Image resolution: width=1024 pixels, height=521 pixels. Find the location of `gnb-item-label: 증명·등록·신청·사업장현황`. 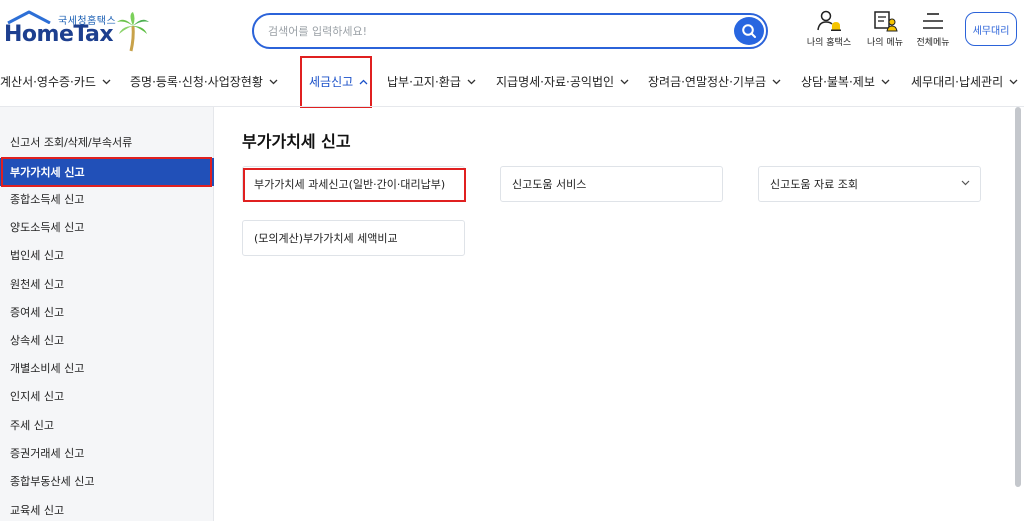

gnb-item-label: 증명·등록·신청·사업장현황 is located at coordinates (196, 82).